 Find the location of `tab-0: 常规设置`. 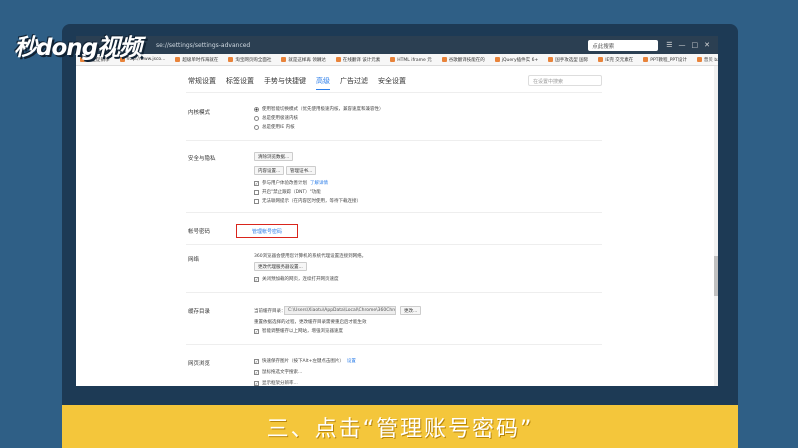

tab-0: 常规设置 is located at coordinates (202, 83).